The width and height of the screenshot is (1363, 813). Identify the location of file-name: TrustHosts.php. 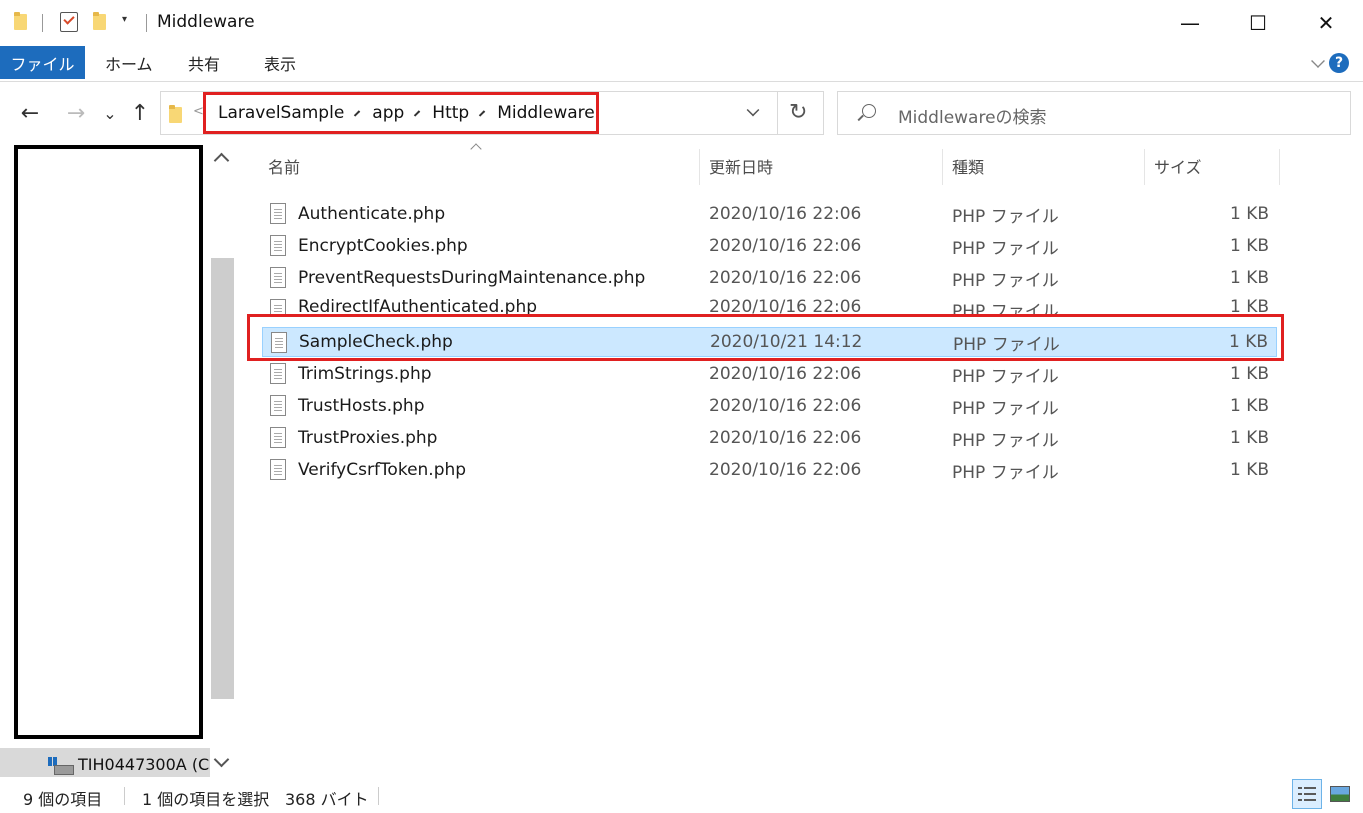
(361, 406).